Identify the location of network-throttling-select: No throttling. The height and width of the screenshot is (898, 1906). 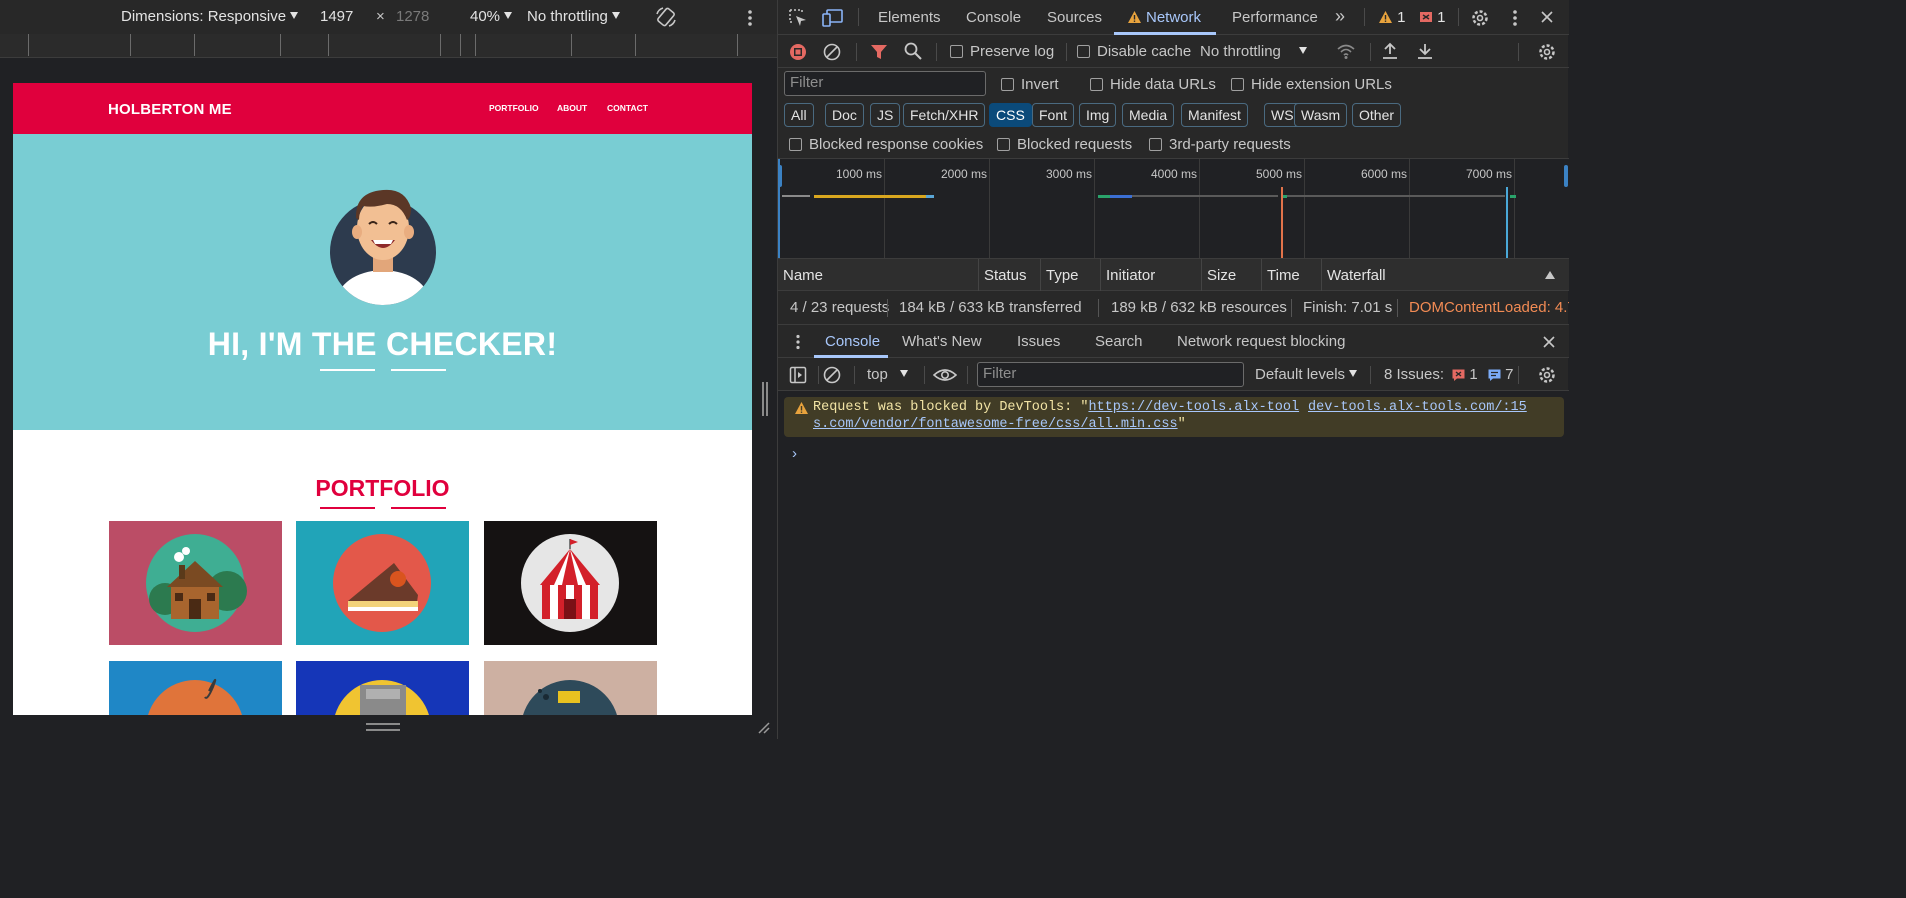
(1253, 51).